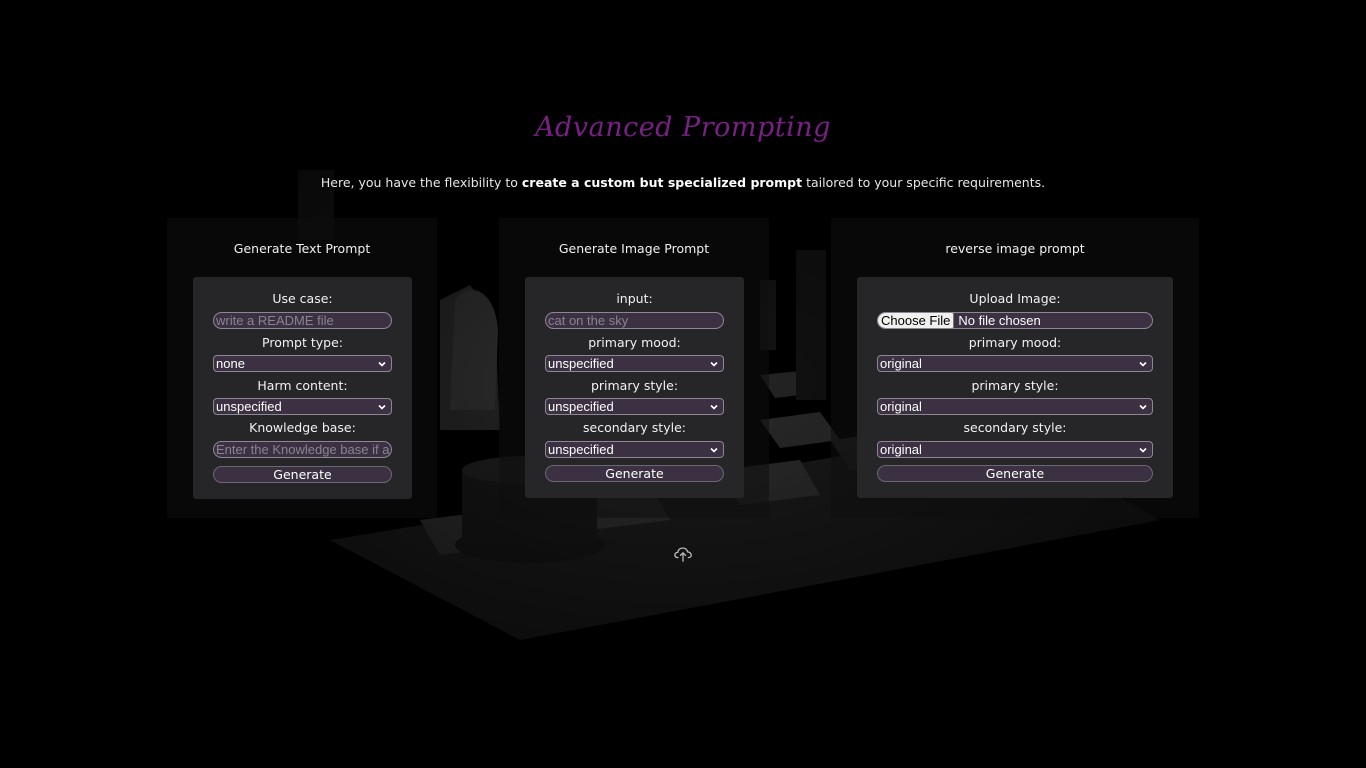  I want to click on harm-content-label: Harm content:, so click(302, 385).